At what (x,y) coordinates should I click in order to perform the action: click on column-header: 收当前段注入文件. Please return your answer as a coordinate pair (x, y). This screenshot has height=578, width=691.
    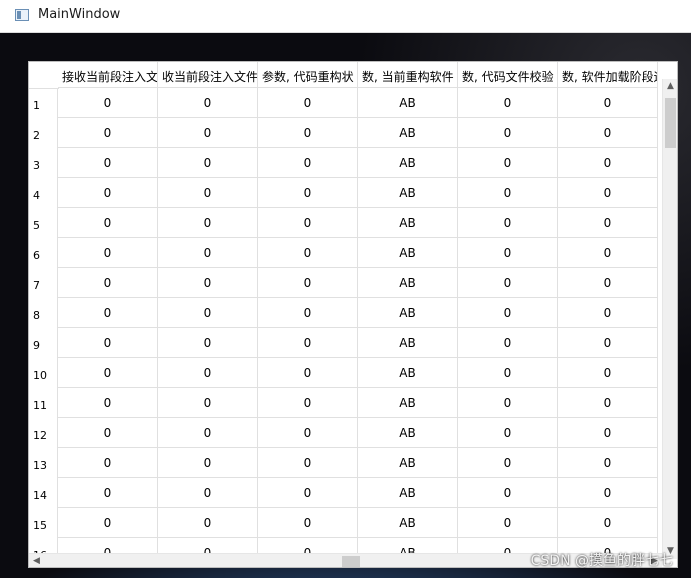
    Looking at the image, I should click on (208, 75).